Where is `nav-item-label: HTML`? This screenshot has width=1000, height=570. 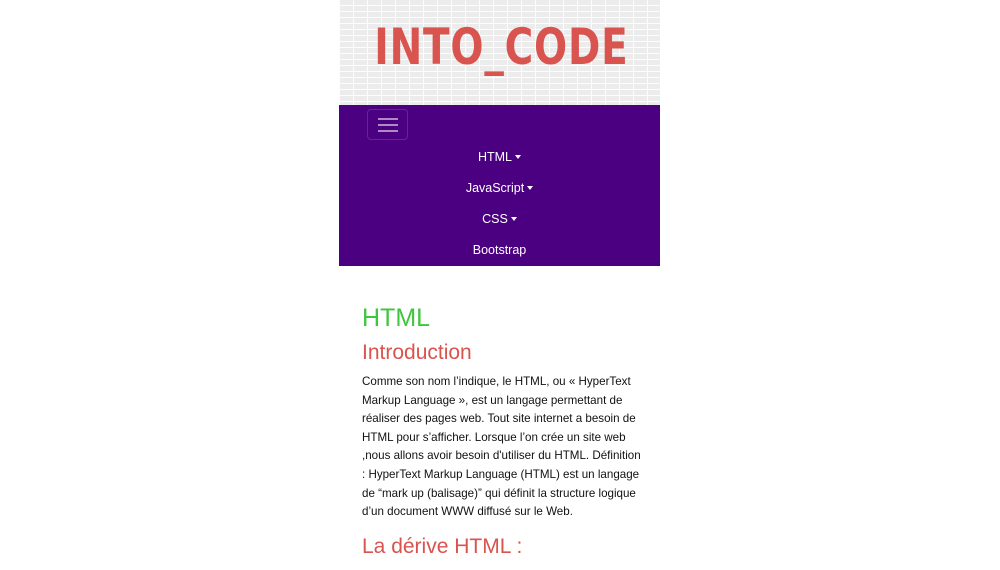
nav-item-label: HTML is located at coordinates (495, 157).